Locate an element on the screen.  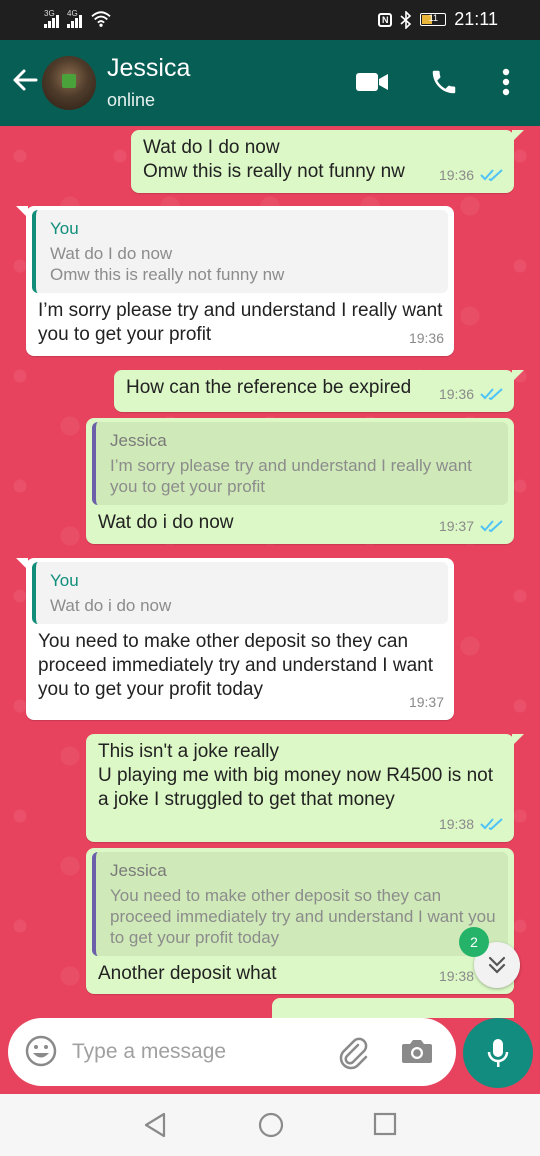
unread-count-badge: 2 is located at coordinates (474, 942).